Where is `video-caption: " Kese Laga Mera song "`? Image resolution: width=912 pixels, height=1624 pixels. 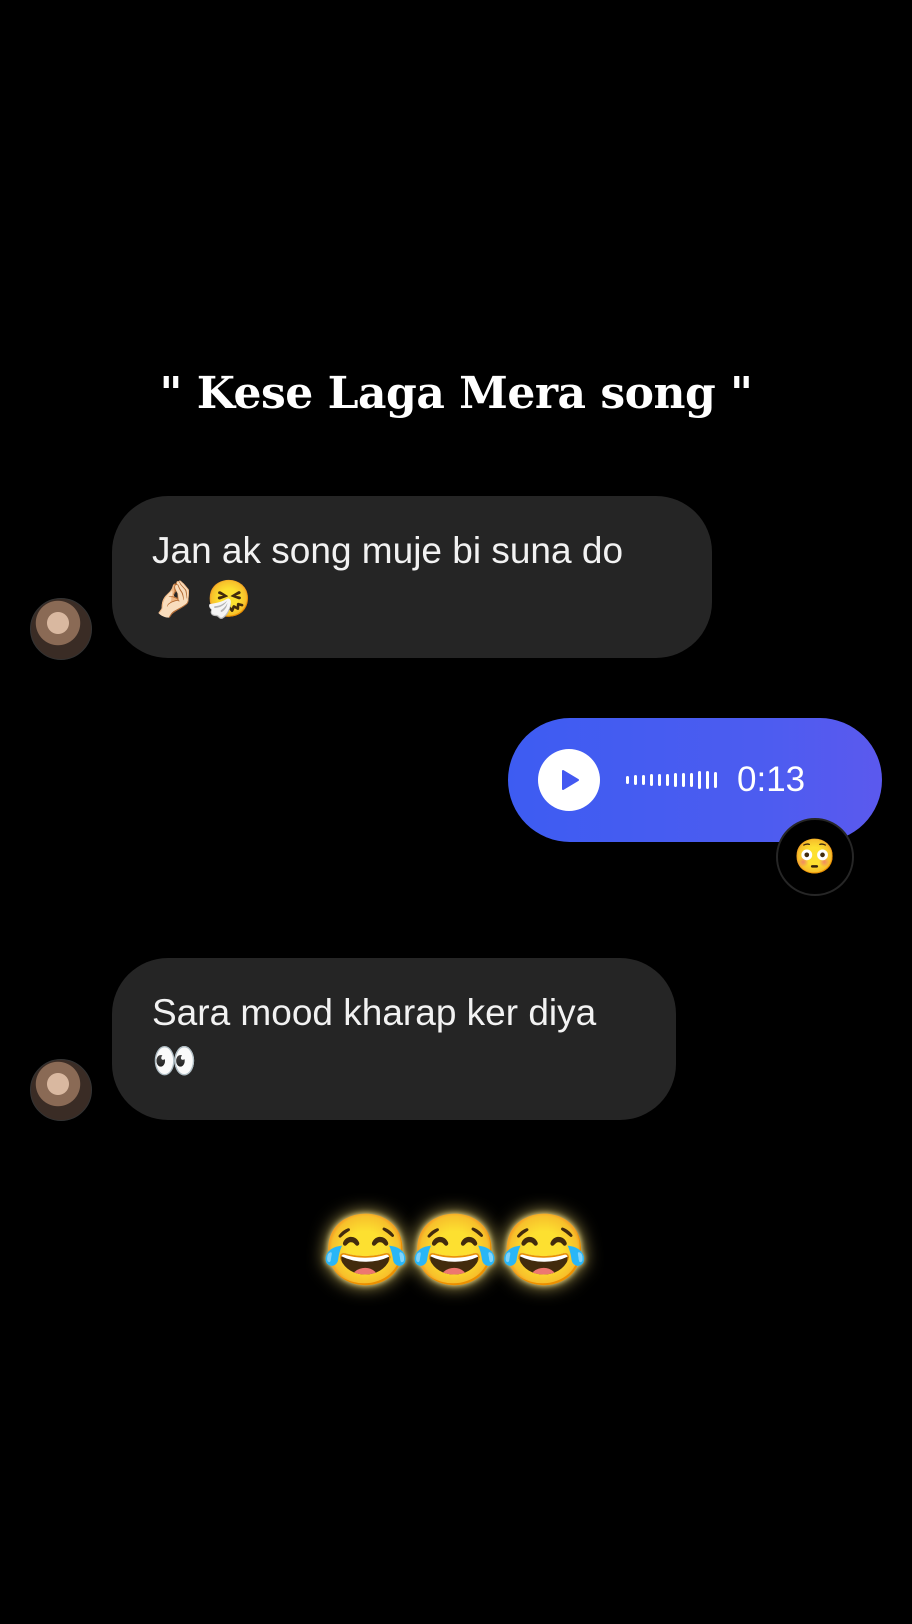
video-caption: " Kese Laga Mera song " is located at coordinates (456, 393).